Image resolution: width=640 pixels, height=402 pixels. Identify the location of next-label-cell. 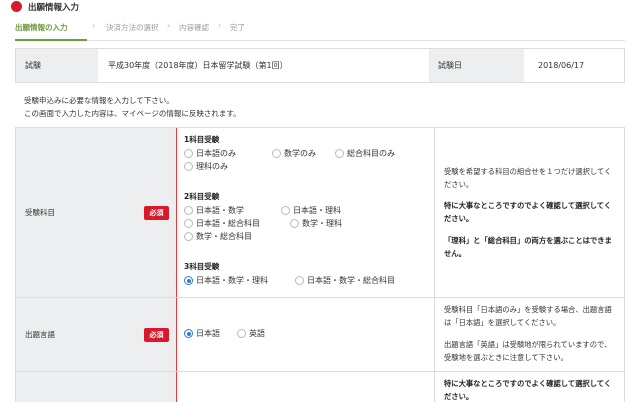
(96, 387).